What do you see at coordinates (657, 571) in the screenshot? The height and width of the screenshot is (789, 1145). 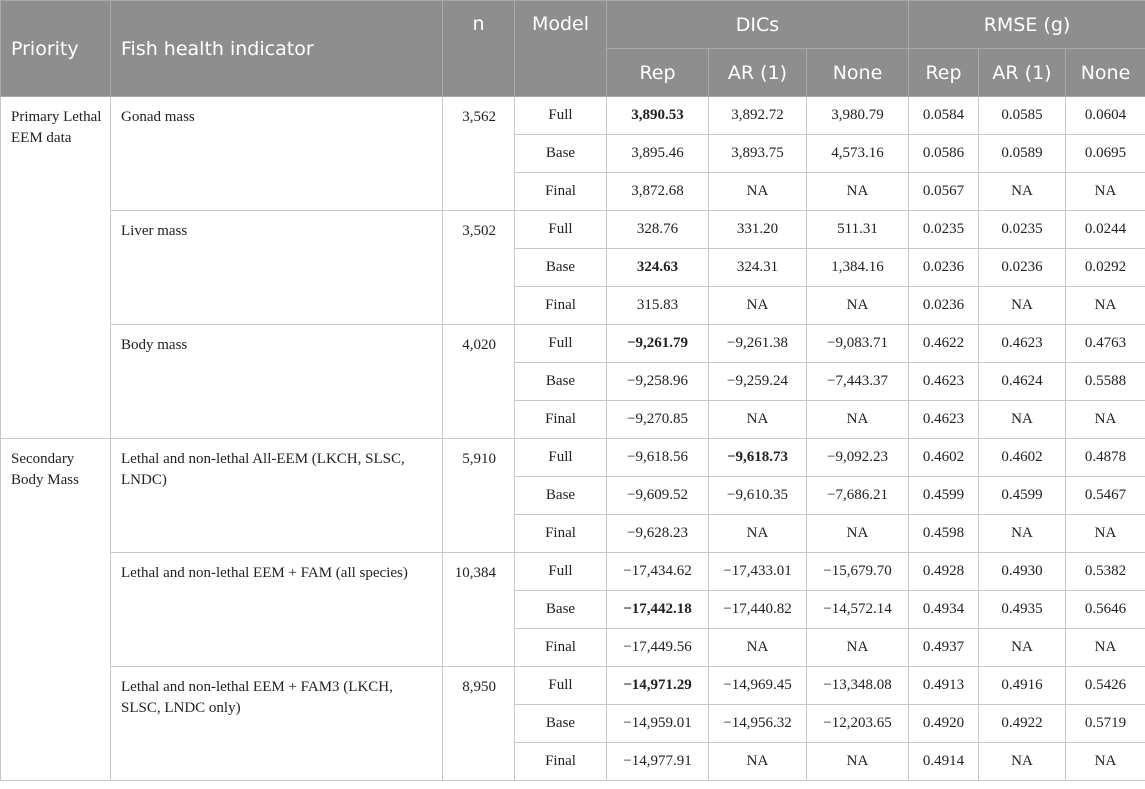 I see `dic-rep-cell: −17,434.62` at bounding box center [657, 571].